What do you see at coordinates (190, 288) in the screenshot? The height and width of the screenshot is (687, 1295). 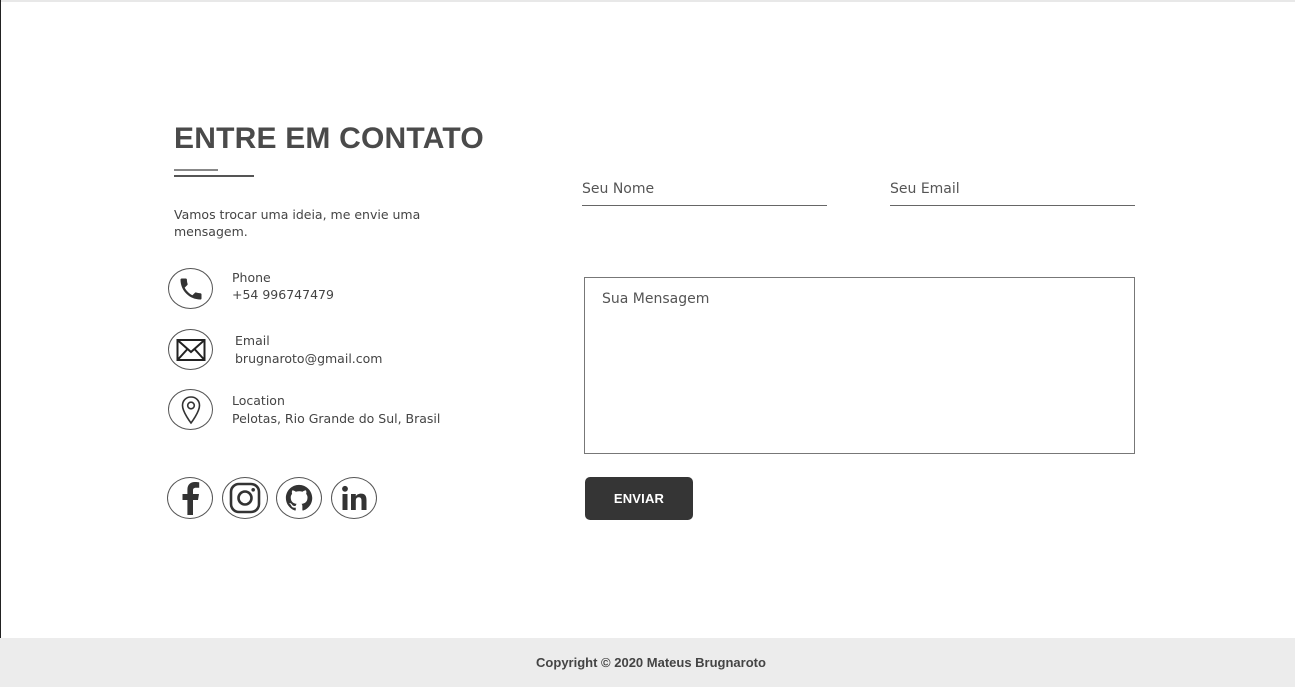 I see `phone-icon` at bounding box center [190, 288].